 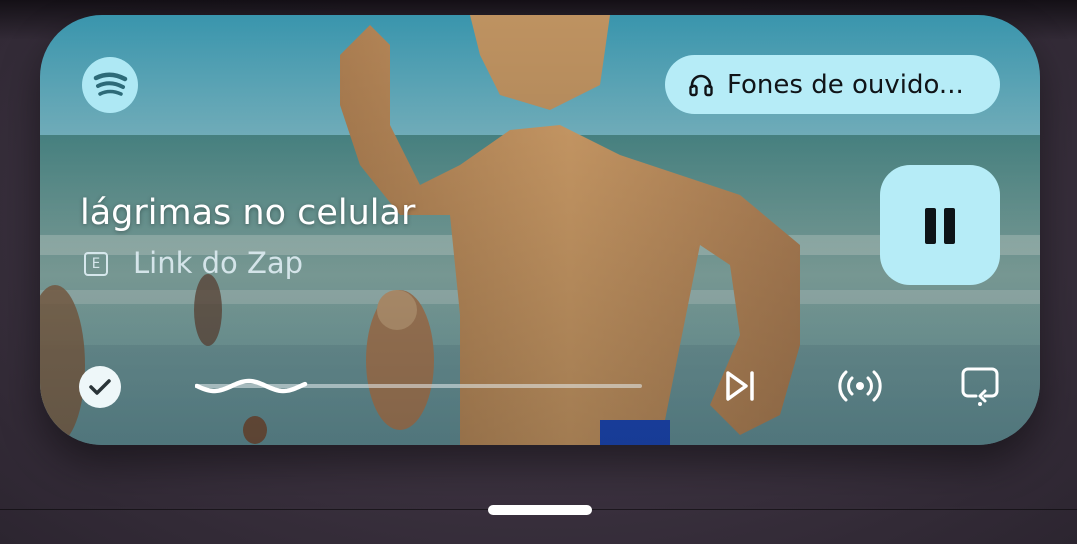 I want to click on headphones-icon, so click(x=701, y=85).